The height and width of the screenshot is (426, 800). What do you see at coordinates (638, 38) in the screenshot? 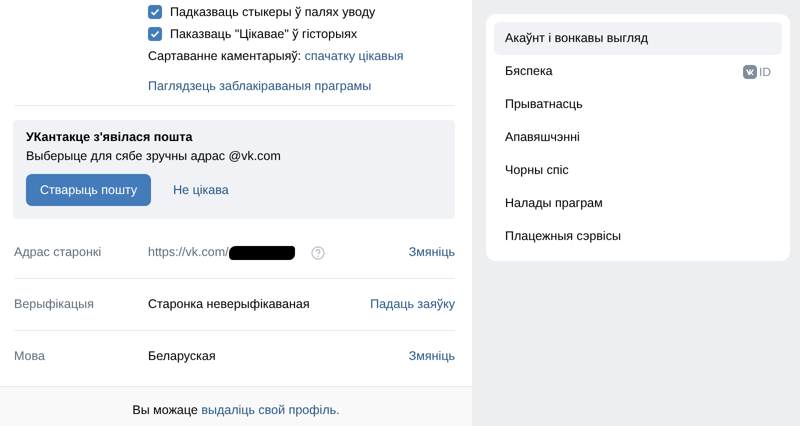
I see `menu-item: Акаўнт і вонкавы выгляд` at bounding box center [638, 38].